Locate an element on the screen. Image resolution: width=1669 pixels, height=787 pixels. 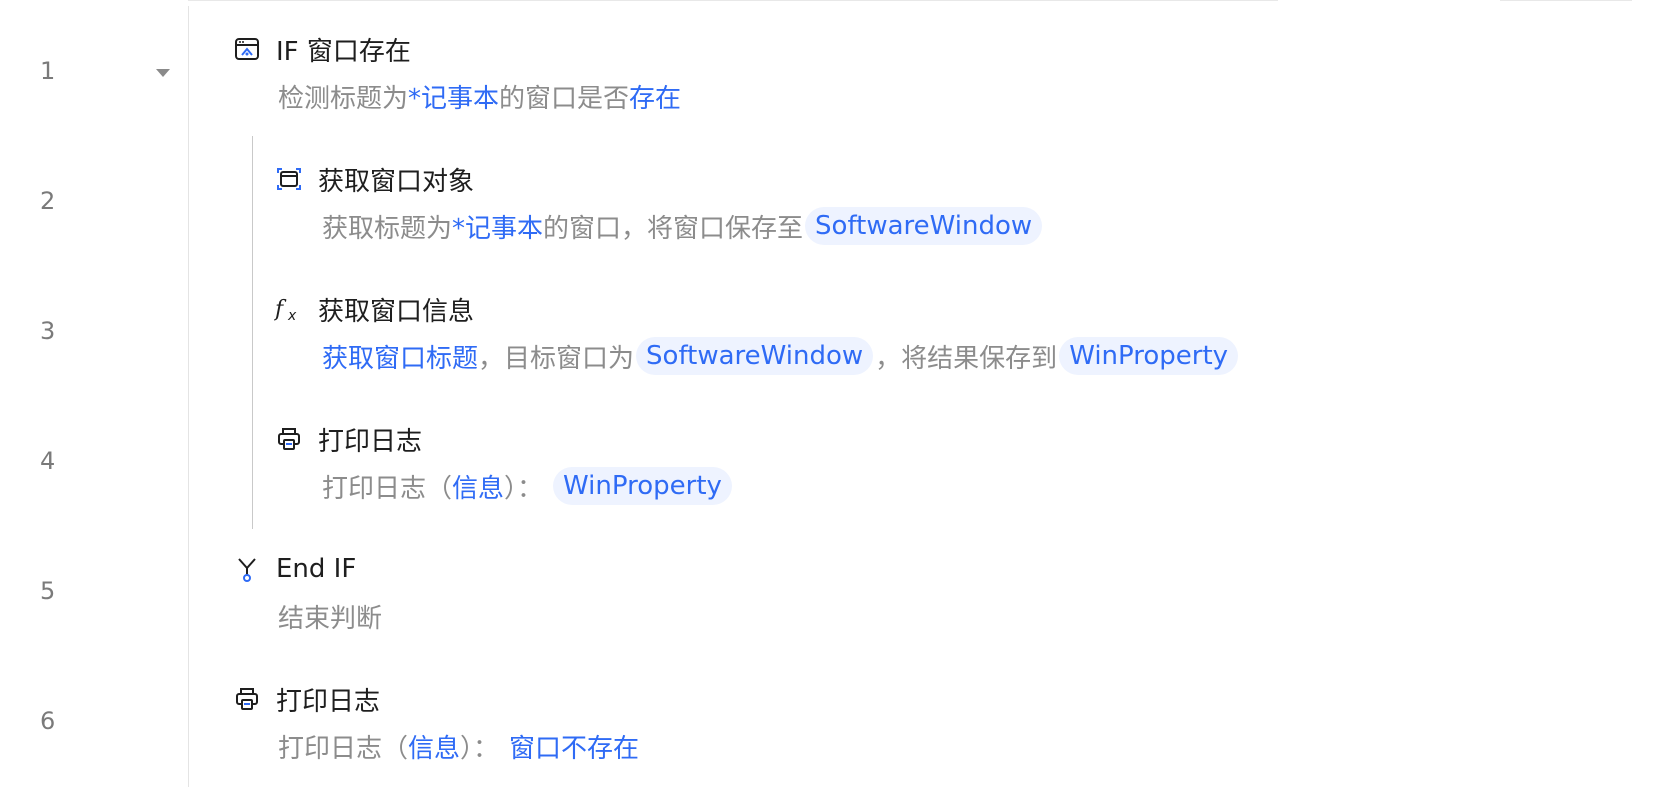
function-fx-icon: f x is located at coordinates (289, 309).